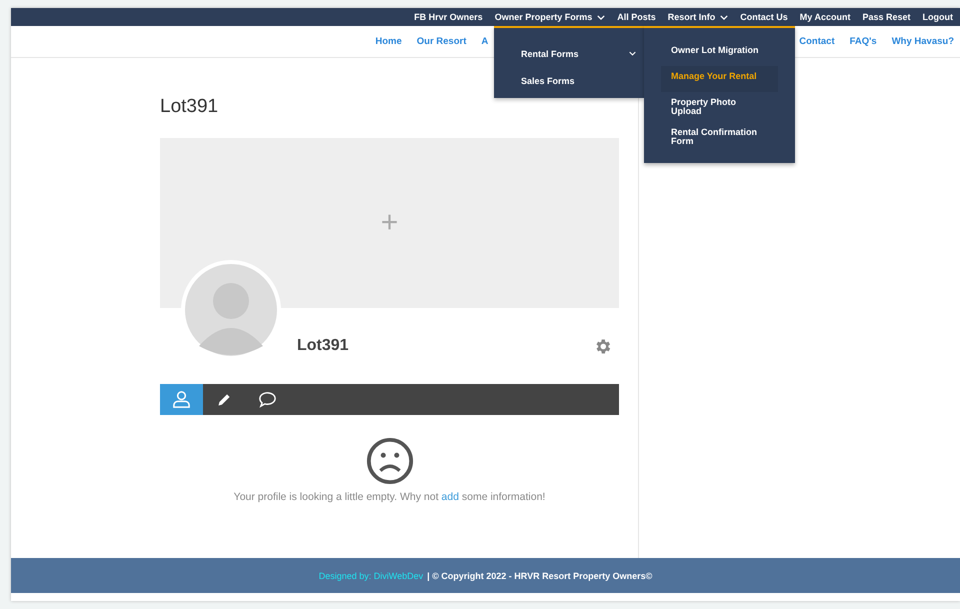 The width and height of the screenshot is (960, 609). Describe the element at coordinates (267, 399) in the screenshot. I see `speech-bubble-icon` at that location.